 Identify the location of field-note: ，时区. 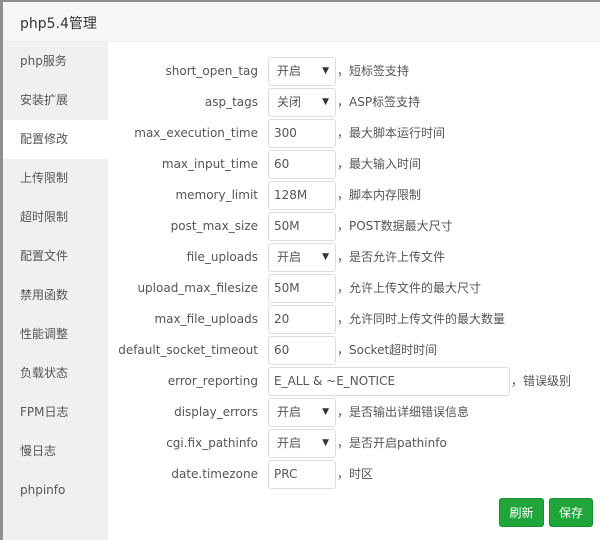
(355, 474).